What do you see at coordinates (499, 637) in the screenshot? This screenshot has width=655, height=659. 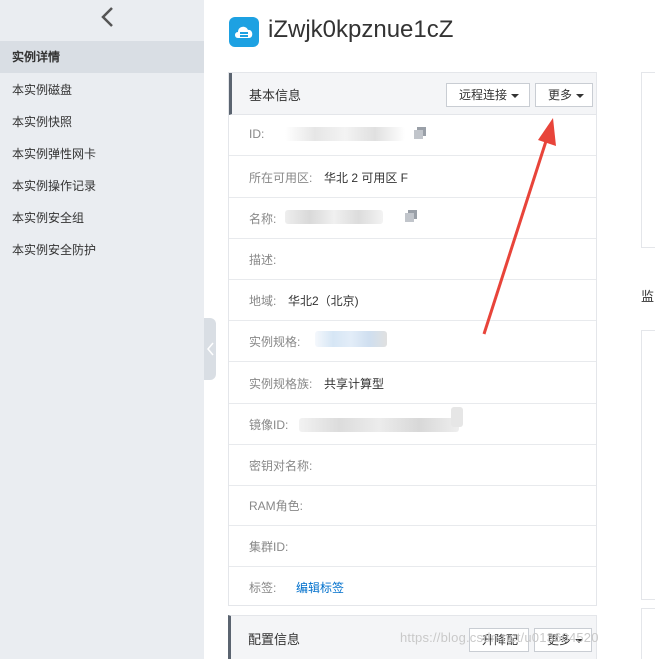 I see `watermark: https://blog.csdn.net/u013604520` at bounding box center [499, 637].